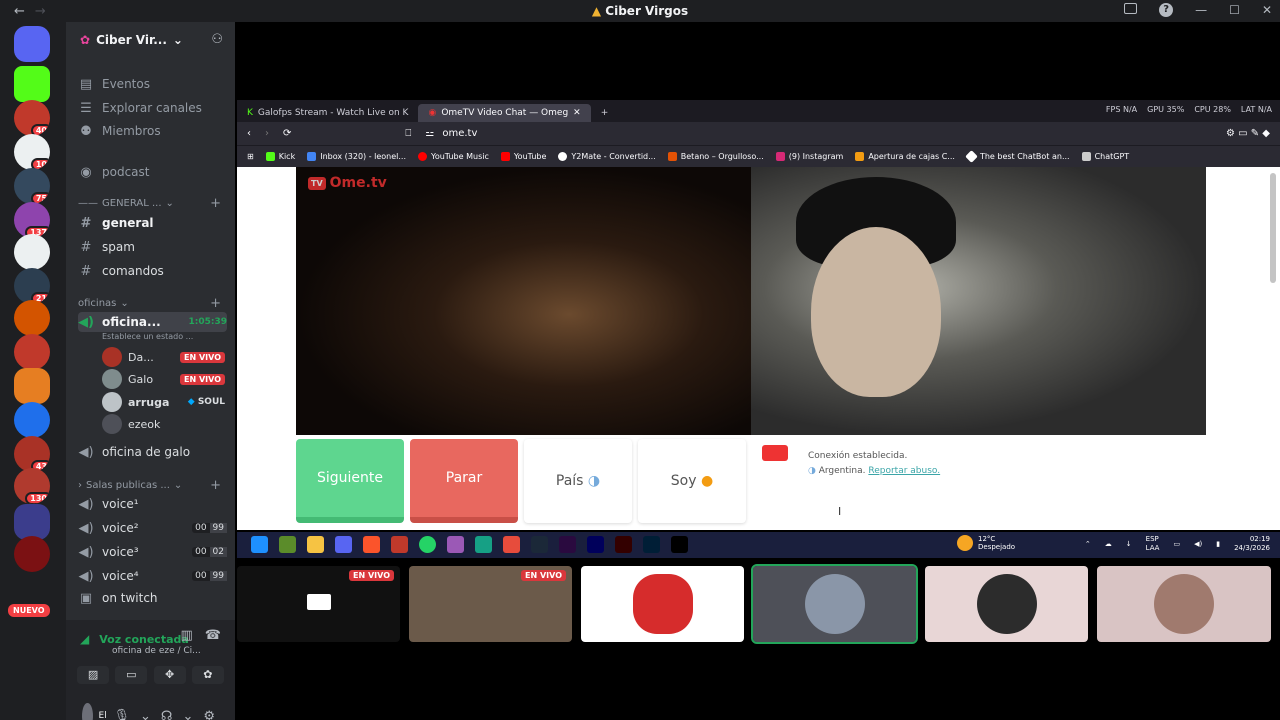 This screenshot has width=1280, height=720. I want to click on voice-user-name: ezeok, so click(144, 424).